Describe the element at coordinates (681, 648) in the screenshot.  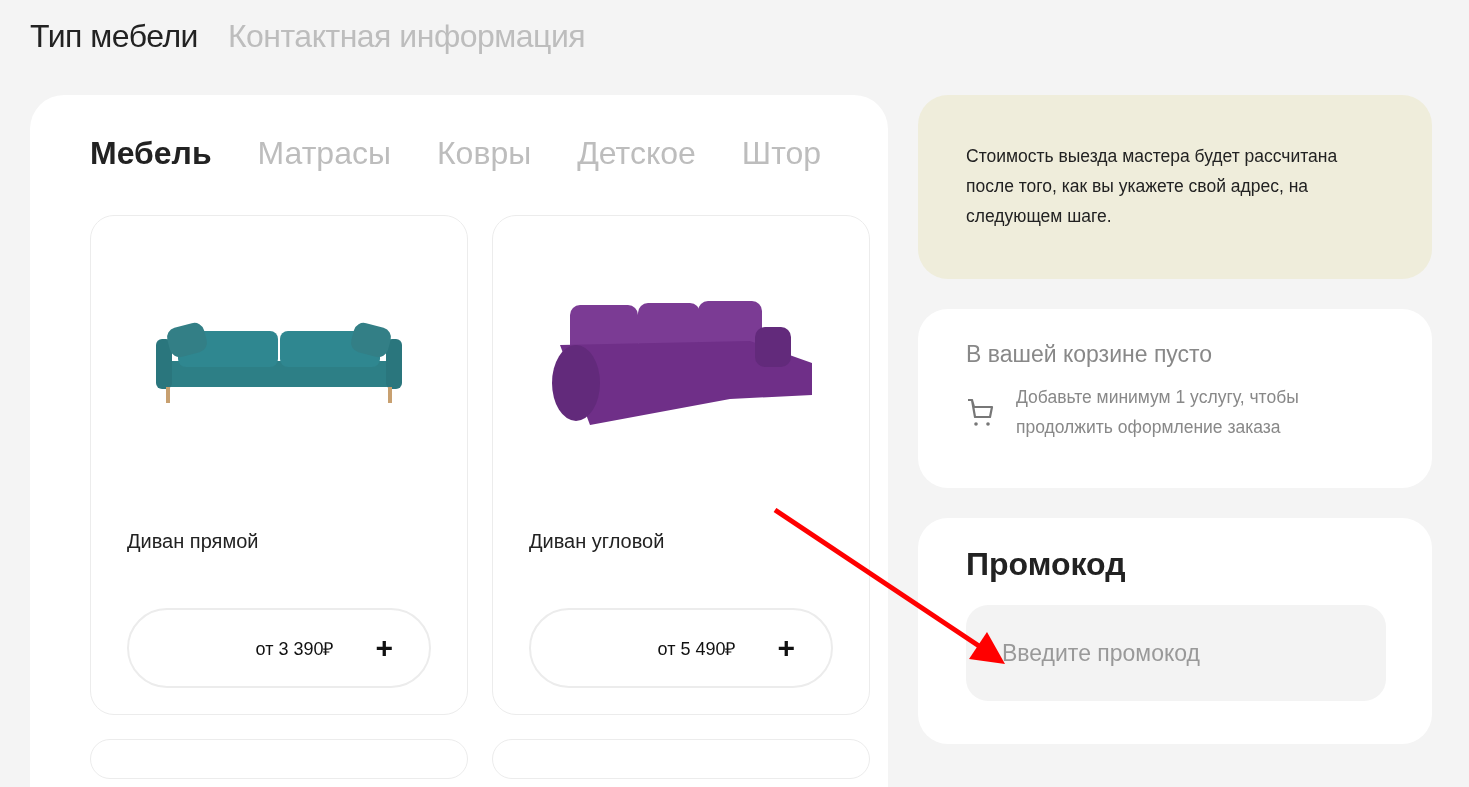
I see `add-to-cart-button: от 5 490₽ +` at that location.